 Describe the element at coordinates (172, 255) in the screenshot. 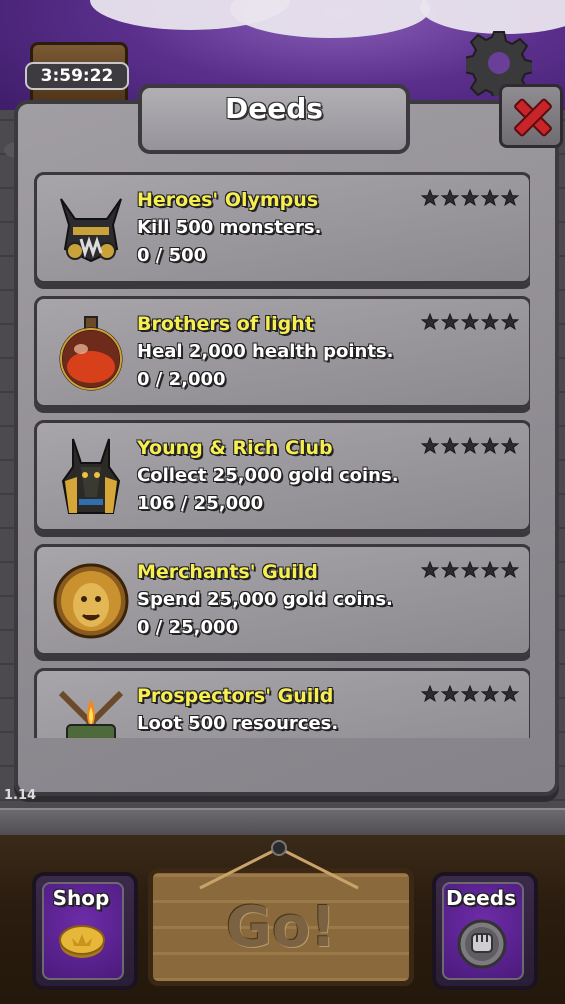

I see `deed-progress: 0 / 500` at that location.